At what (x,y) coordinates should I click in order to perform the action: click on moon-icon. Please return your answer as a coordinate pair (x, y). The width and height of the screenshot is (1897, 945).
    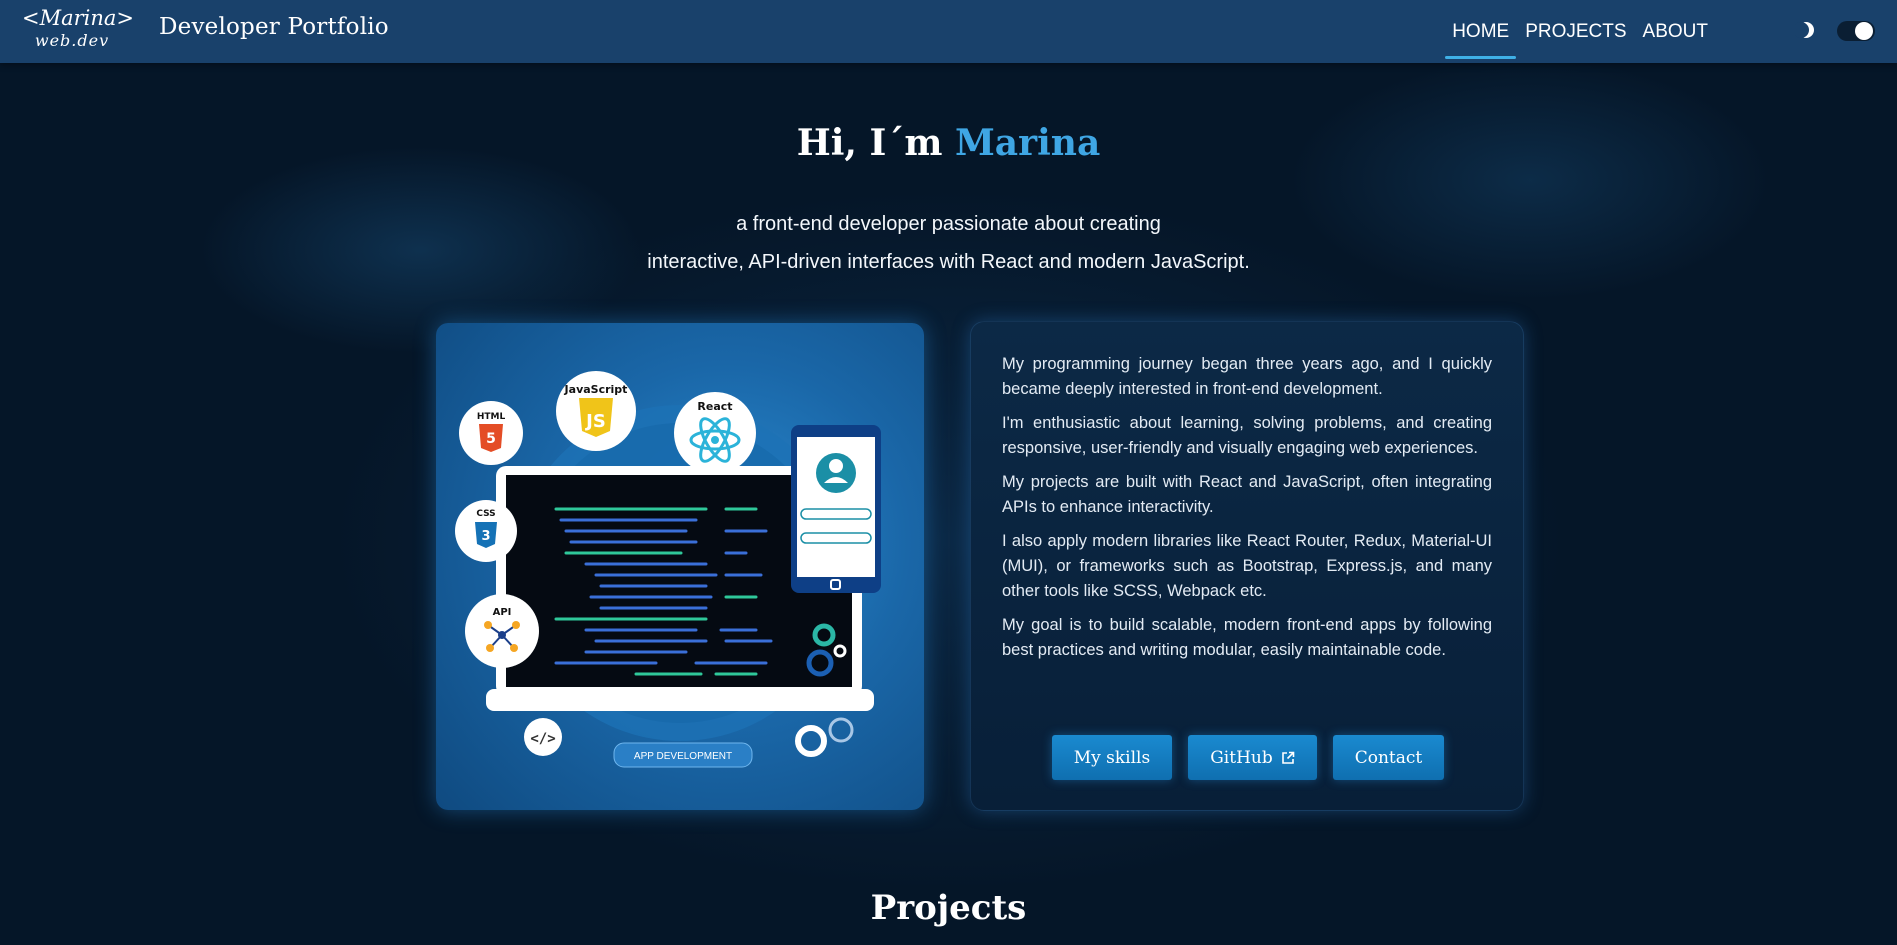
    Looking at the image, I should click on (1806, 30).